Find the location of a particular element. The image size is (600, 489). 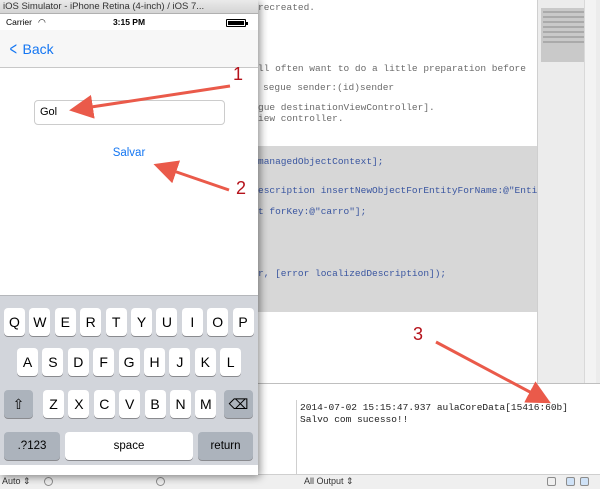

eye-icon is located at coordinates (48, 481).